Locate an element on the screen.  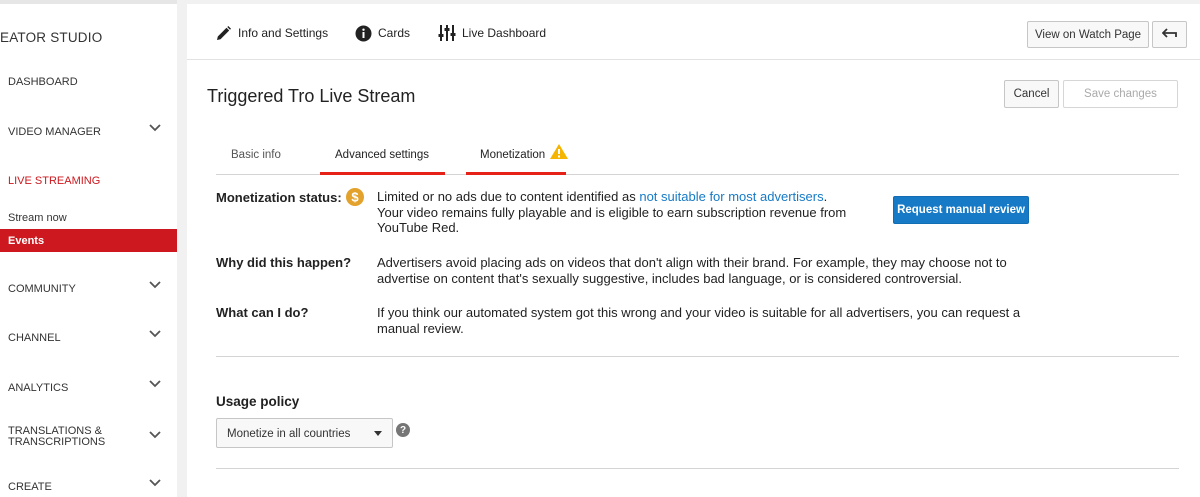
usage-policy-select: Monetize in all countries is located at coordinates (304, 433).